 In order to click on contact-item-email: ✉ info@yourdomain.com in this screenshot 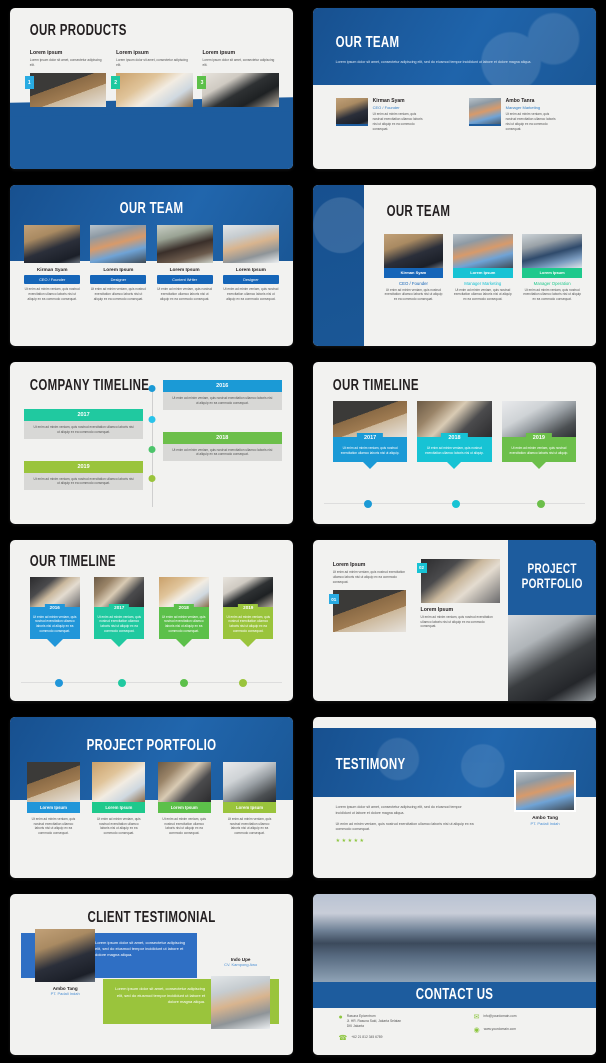, I will do `click(522, 1017)`.